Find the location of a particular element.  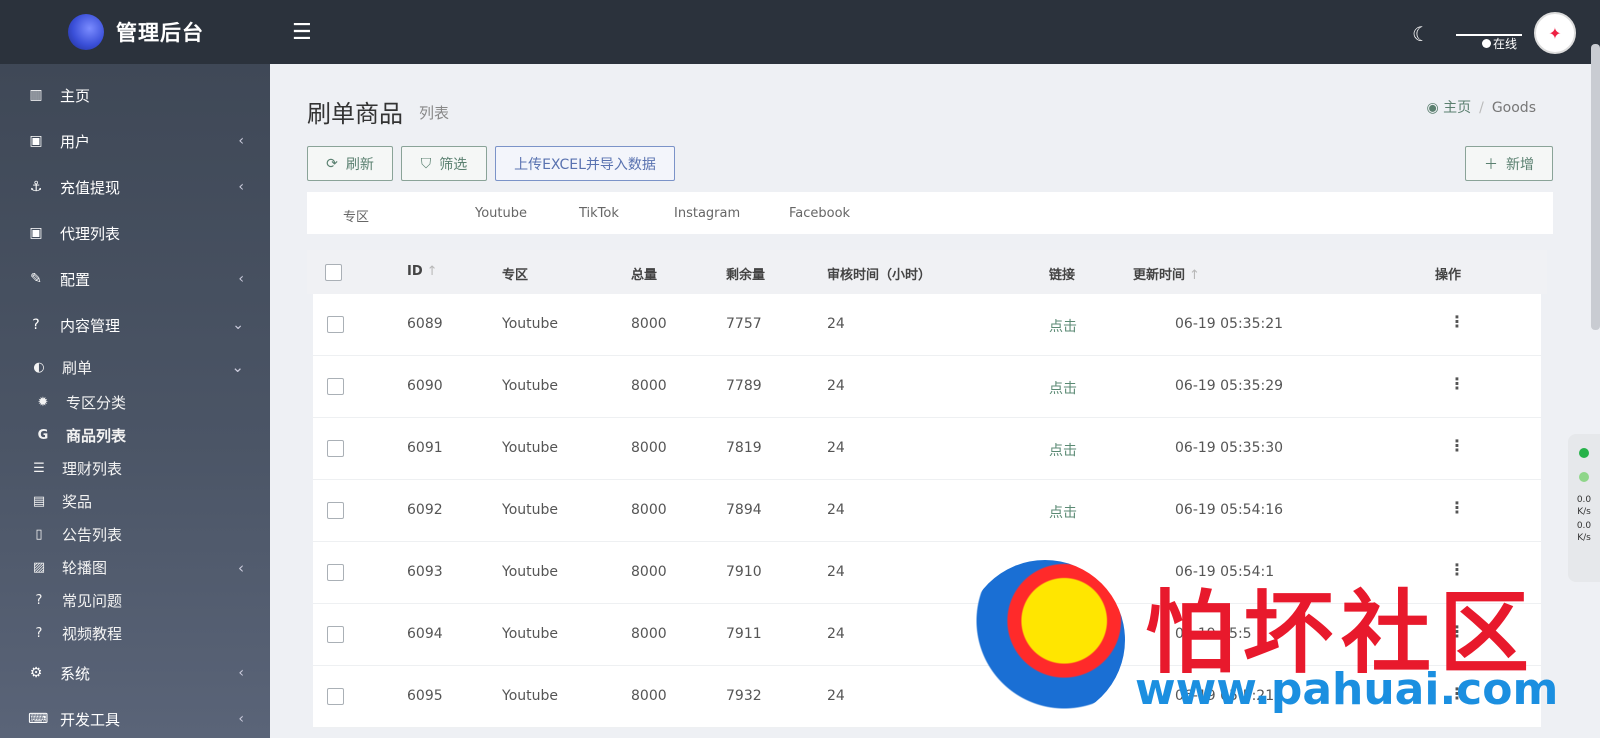

sidebar-item-agents: ▣ 代理列表 is located at coordinates (135, 233).